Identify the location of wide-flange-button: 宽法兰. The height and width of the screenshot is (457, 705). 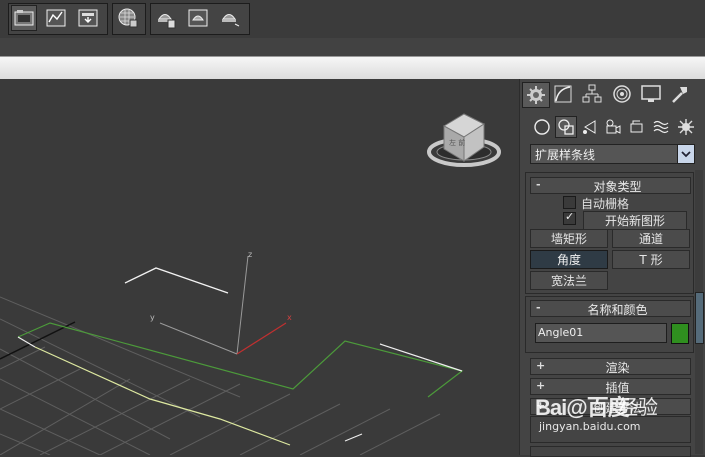
(569, 280).